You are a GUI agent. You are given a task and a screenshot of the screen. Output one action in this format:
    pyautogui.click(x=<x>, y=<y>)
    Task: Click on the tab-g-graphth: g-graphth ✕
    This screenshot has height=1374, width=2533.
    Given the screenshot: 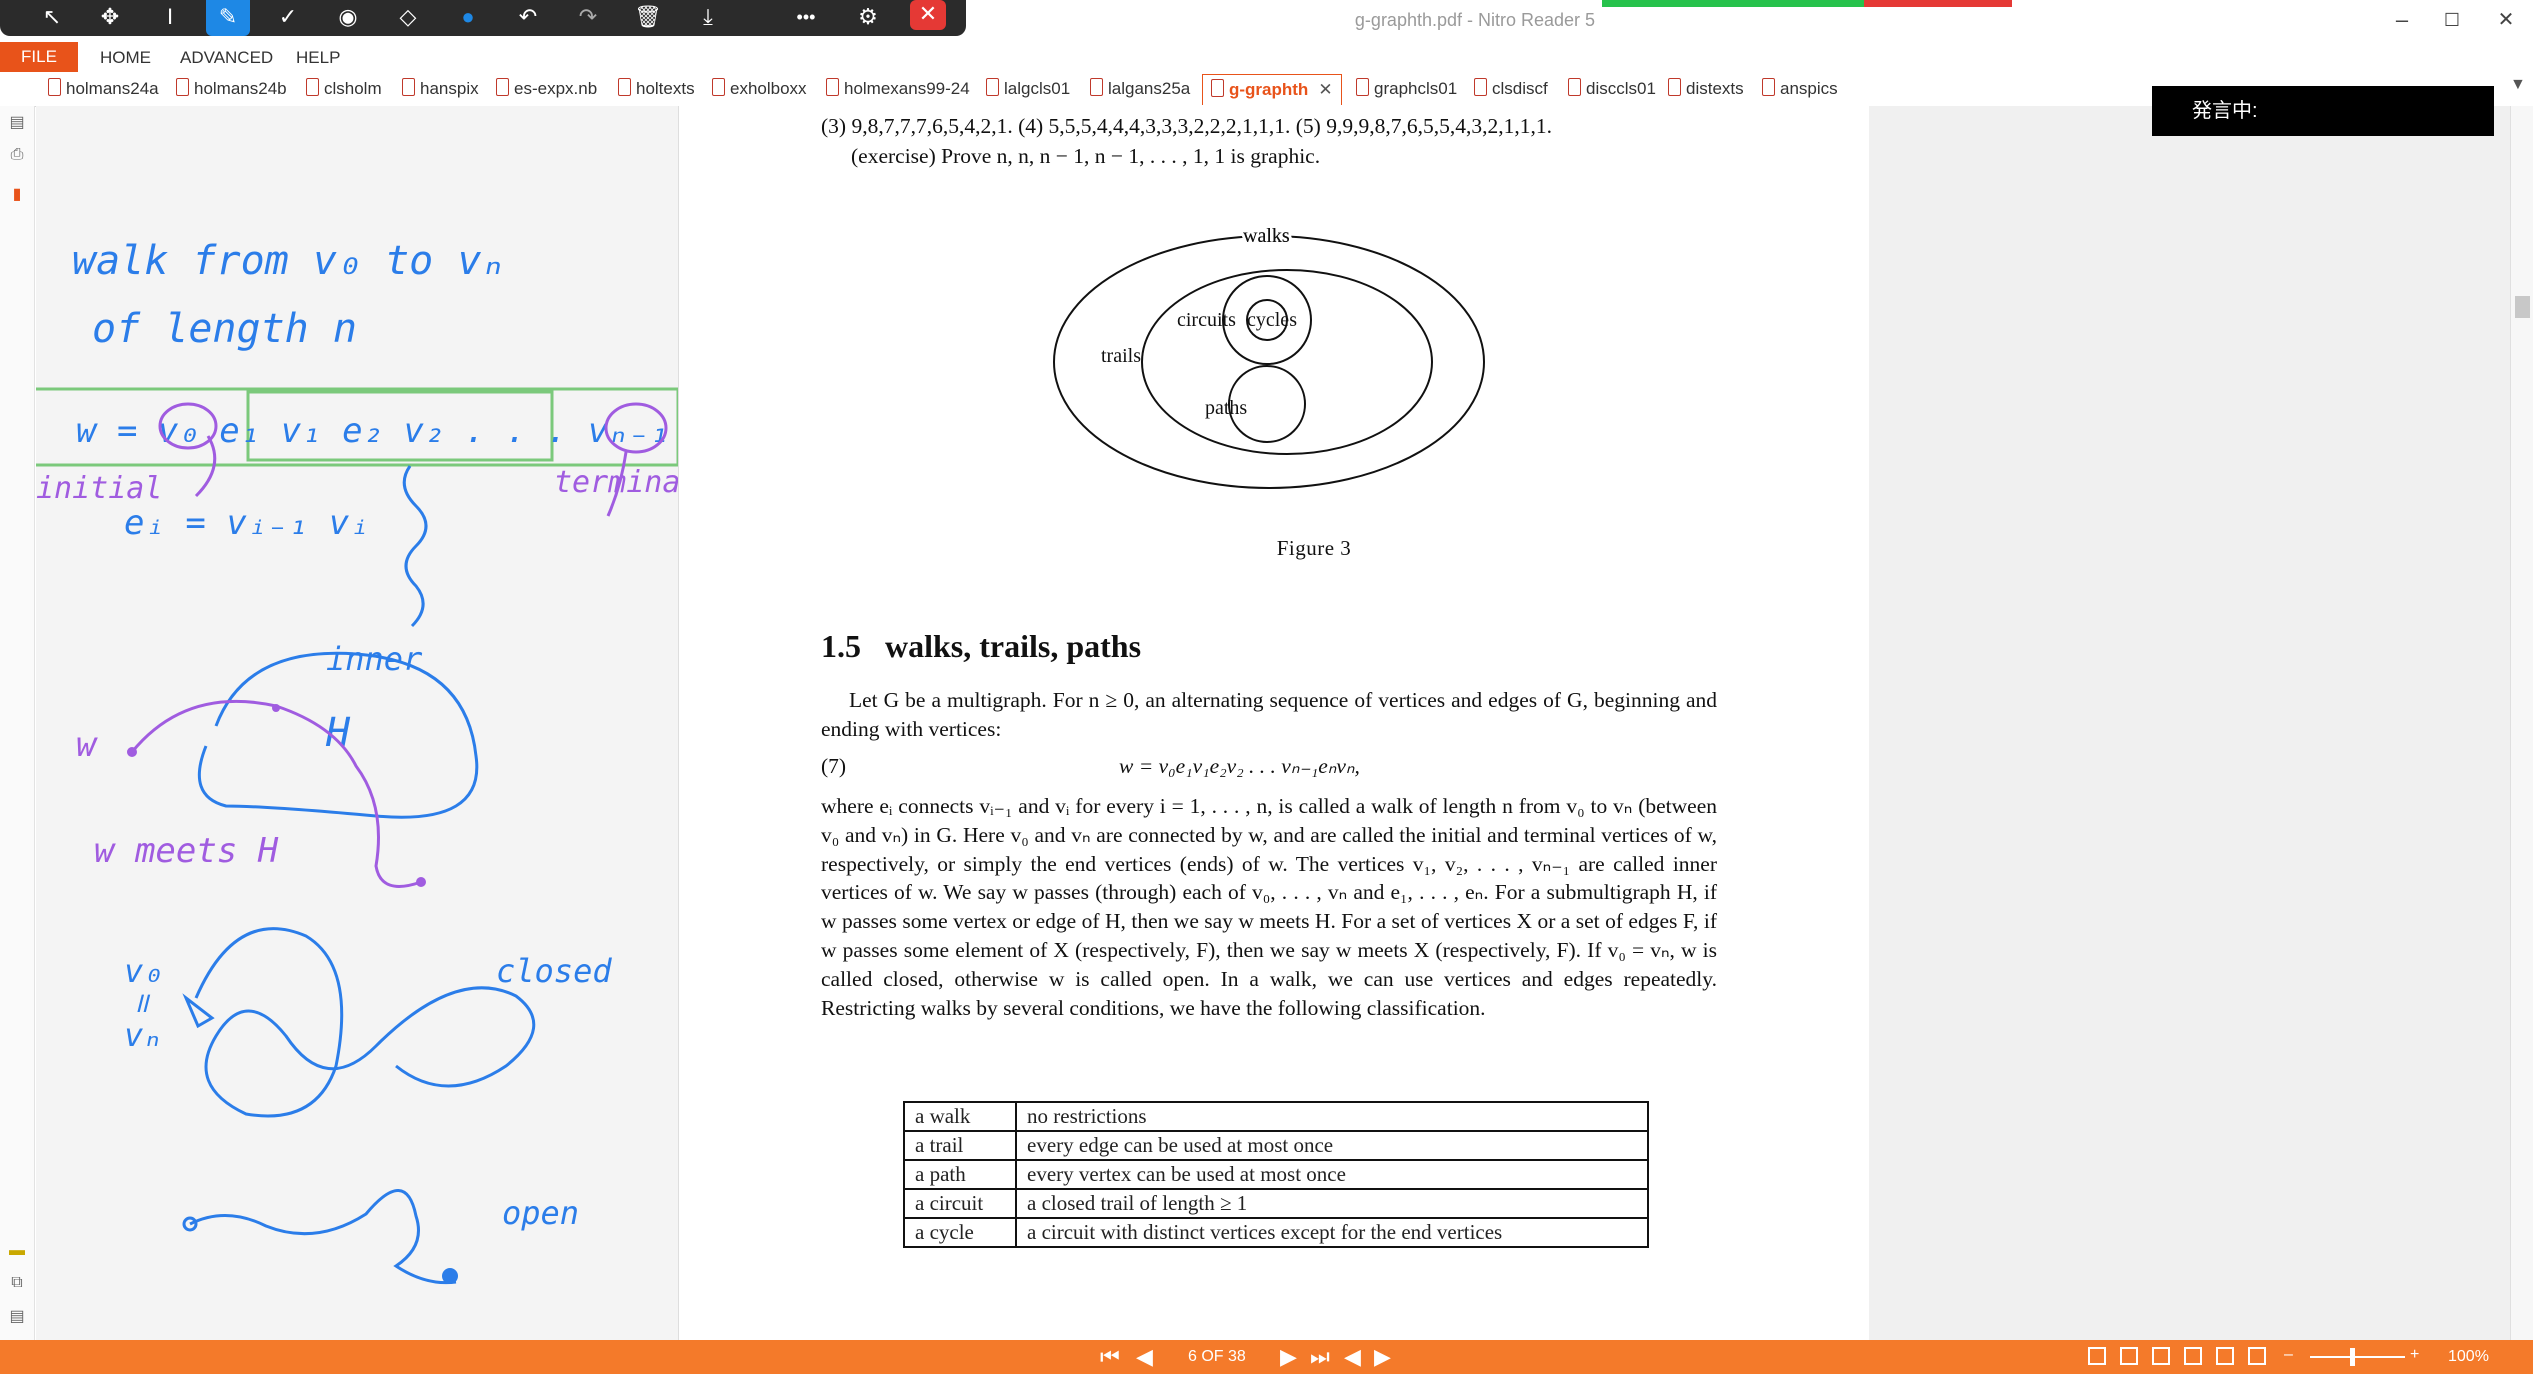 What is the action you would take?
    pyautogui.click(x=1272, y=89)
    